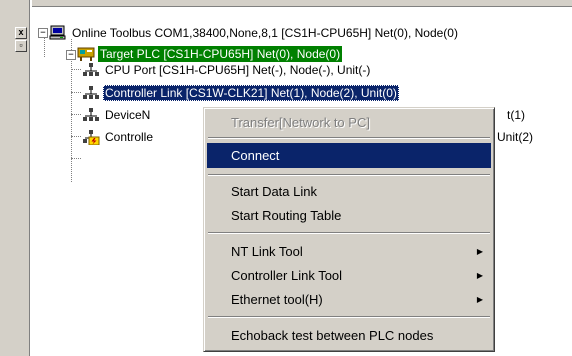  I want to click on top-border, so click(286, 3).